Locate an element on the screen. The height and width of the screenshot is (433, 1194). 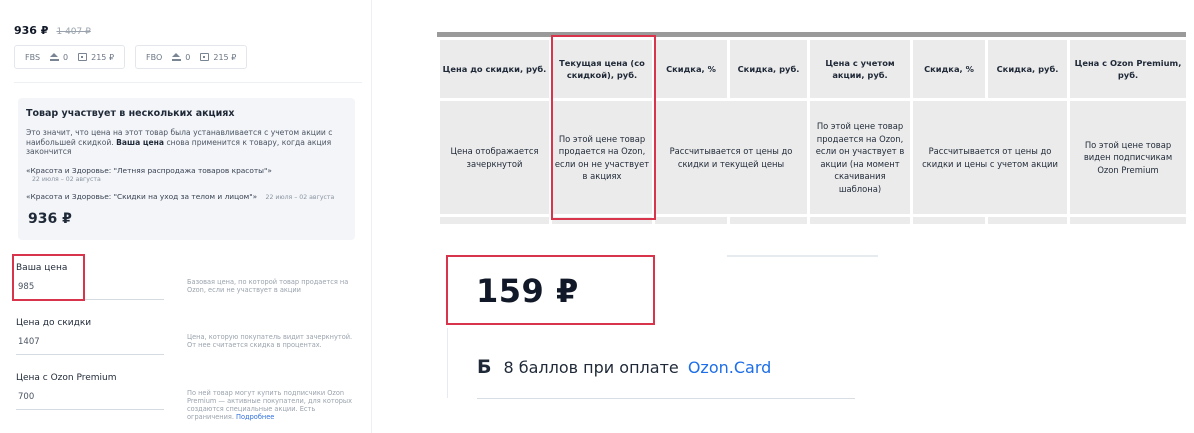
table-header-cell: Цена с учетом акции, руб. is located at coordinates (860, 69).